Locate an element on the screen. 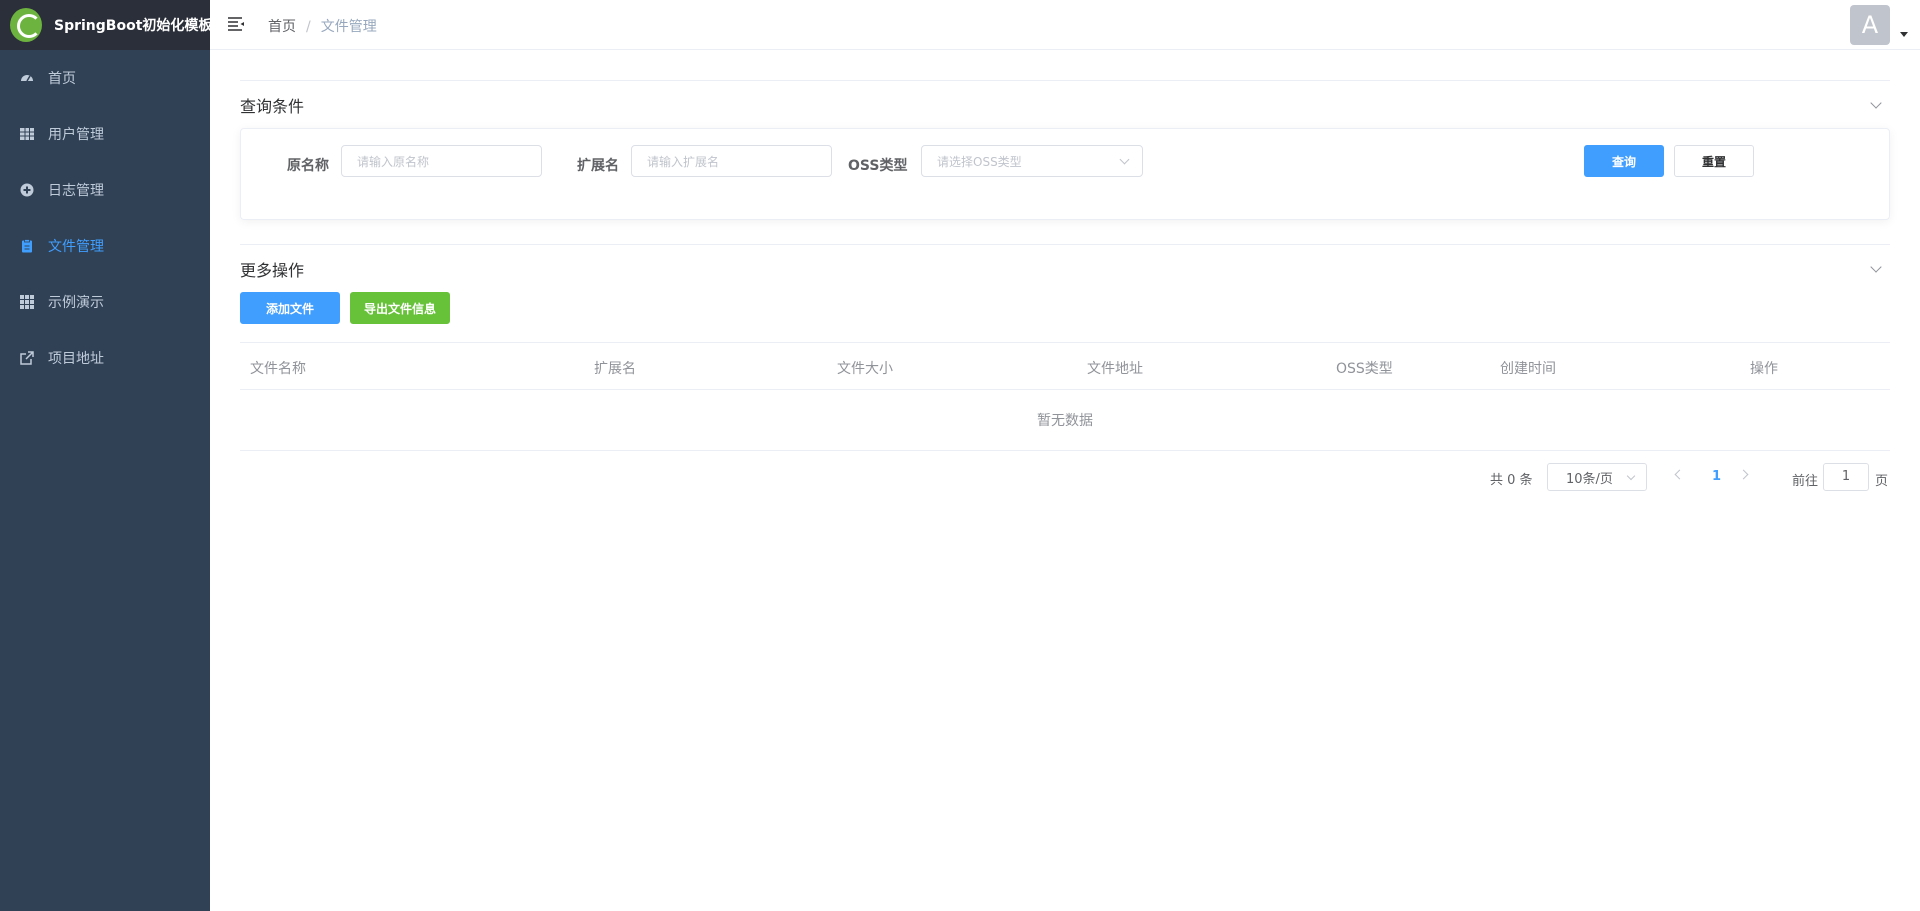 The height and width of the screenshot is (911, 1920). sidebar-item-label: 项目地址 is located at coordinates (76, 359).